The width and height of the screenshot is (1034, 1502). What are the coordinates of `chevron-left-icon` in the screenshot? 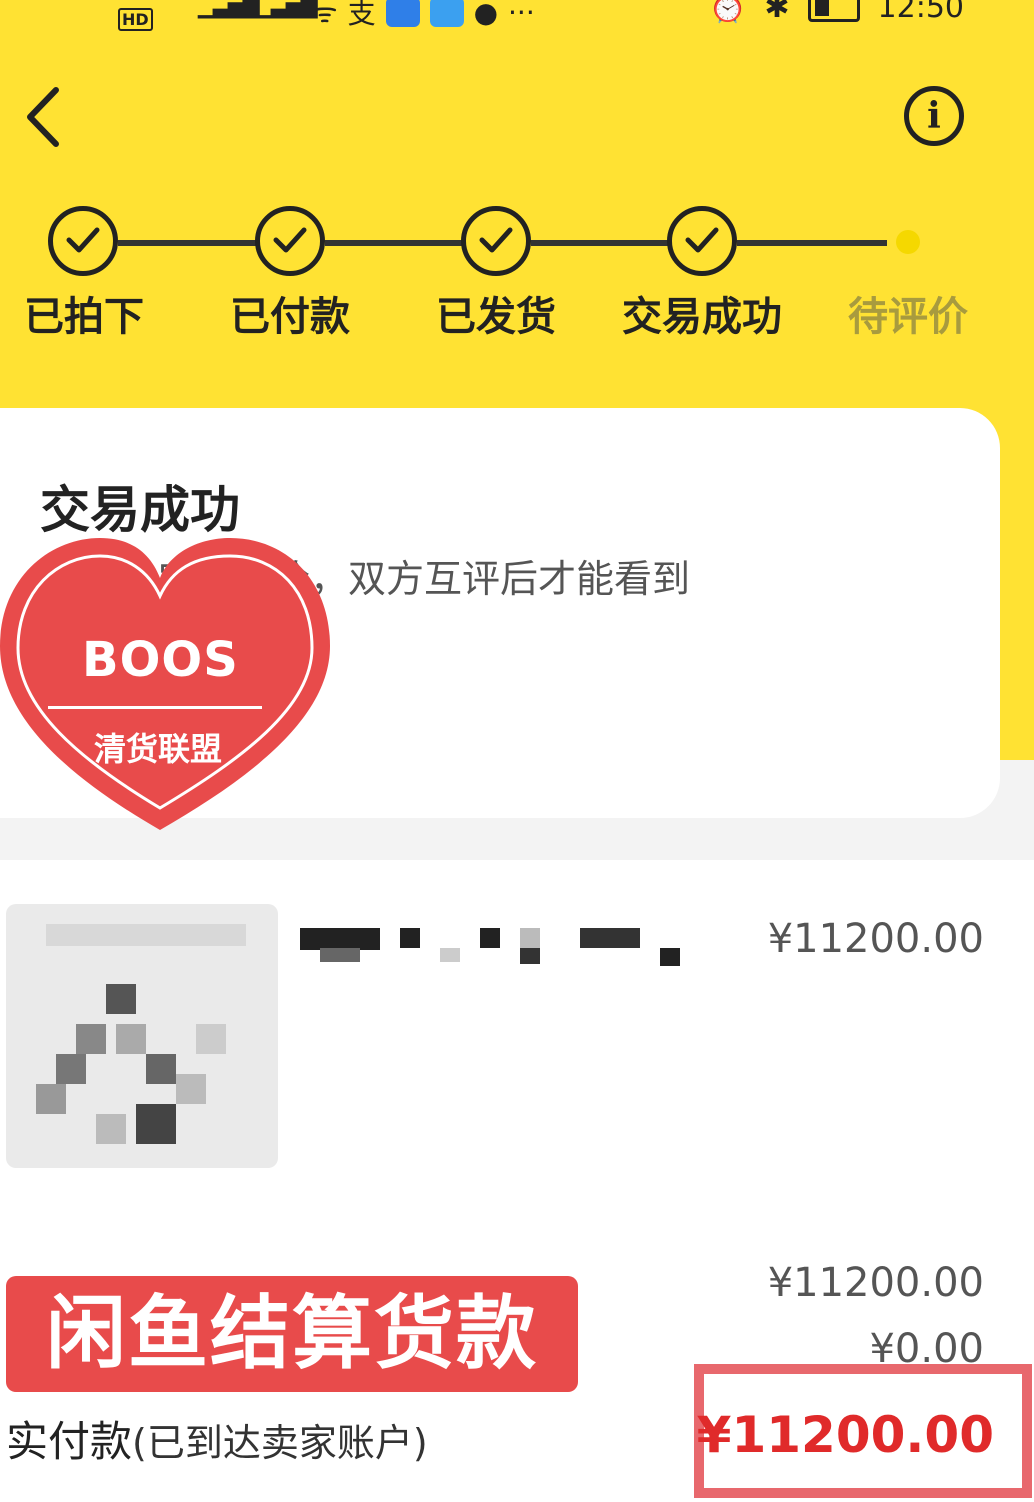 It's located at (43, 117).